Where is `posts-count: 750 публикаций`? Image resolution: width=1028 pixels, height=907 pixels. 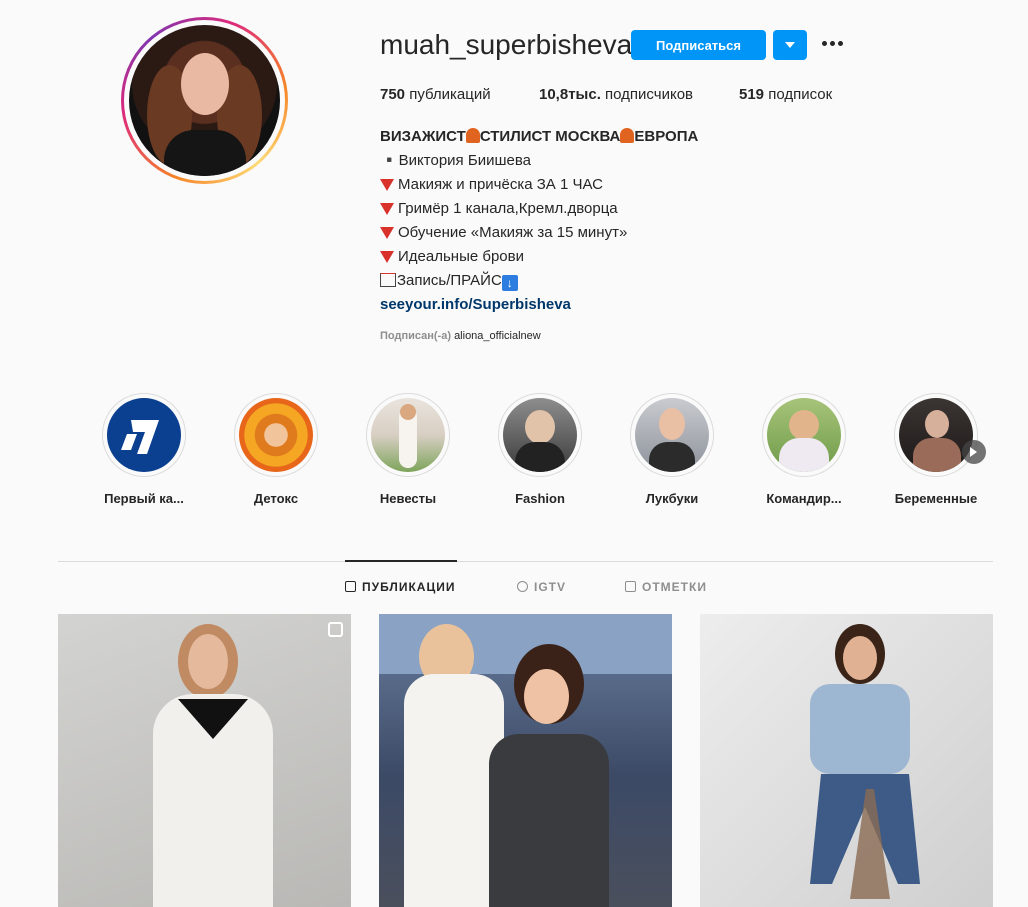 posts-count: 750 публикаций is located at coordinates (435, 94).